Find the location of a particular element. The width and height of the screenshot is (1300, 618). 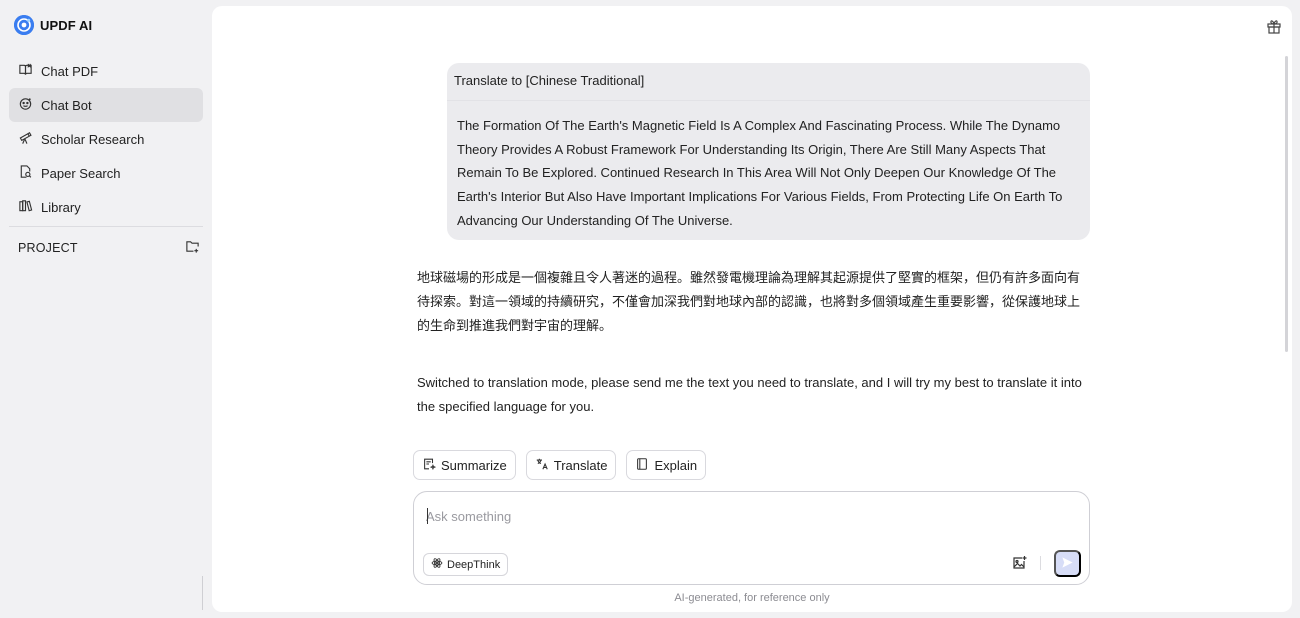

sidebar-item-label: Chat PDF is located at coordinates (70, 71).